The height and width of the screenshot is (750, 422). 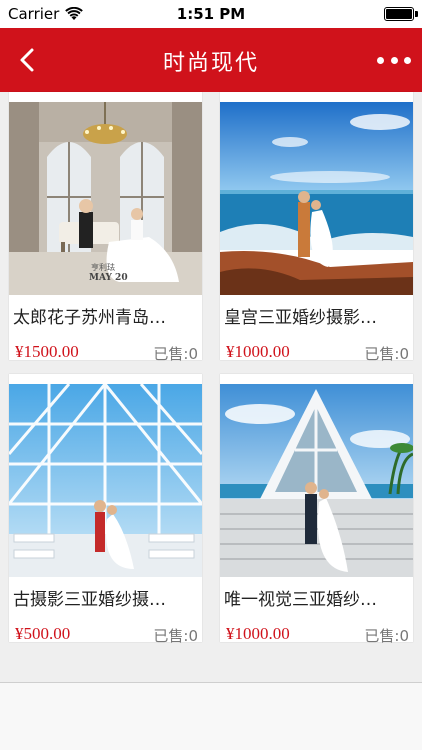 I want to click on battery-icon, so click(x=401, y=14).